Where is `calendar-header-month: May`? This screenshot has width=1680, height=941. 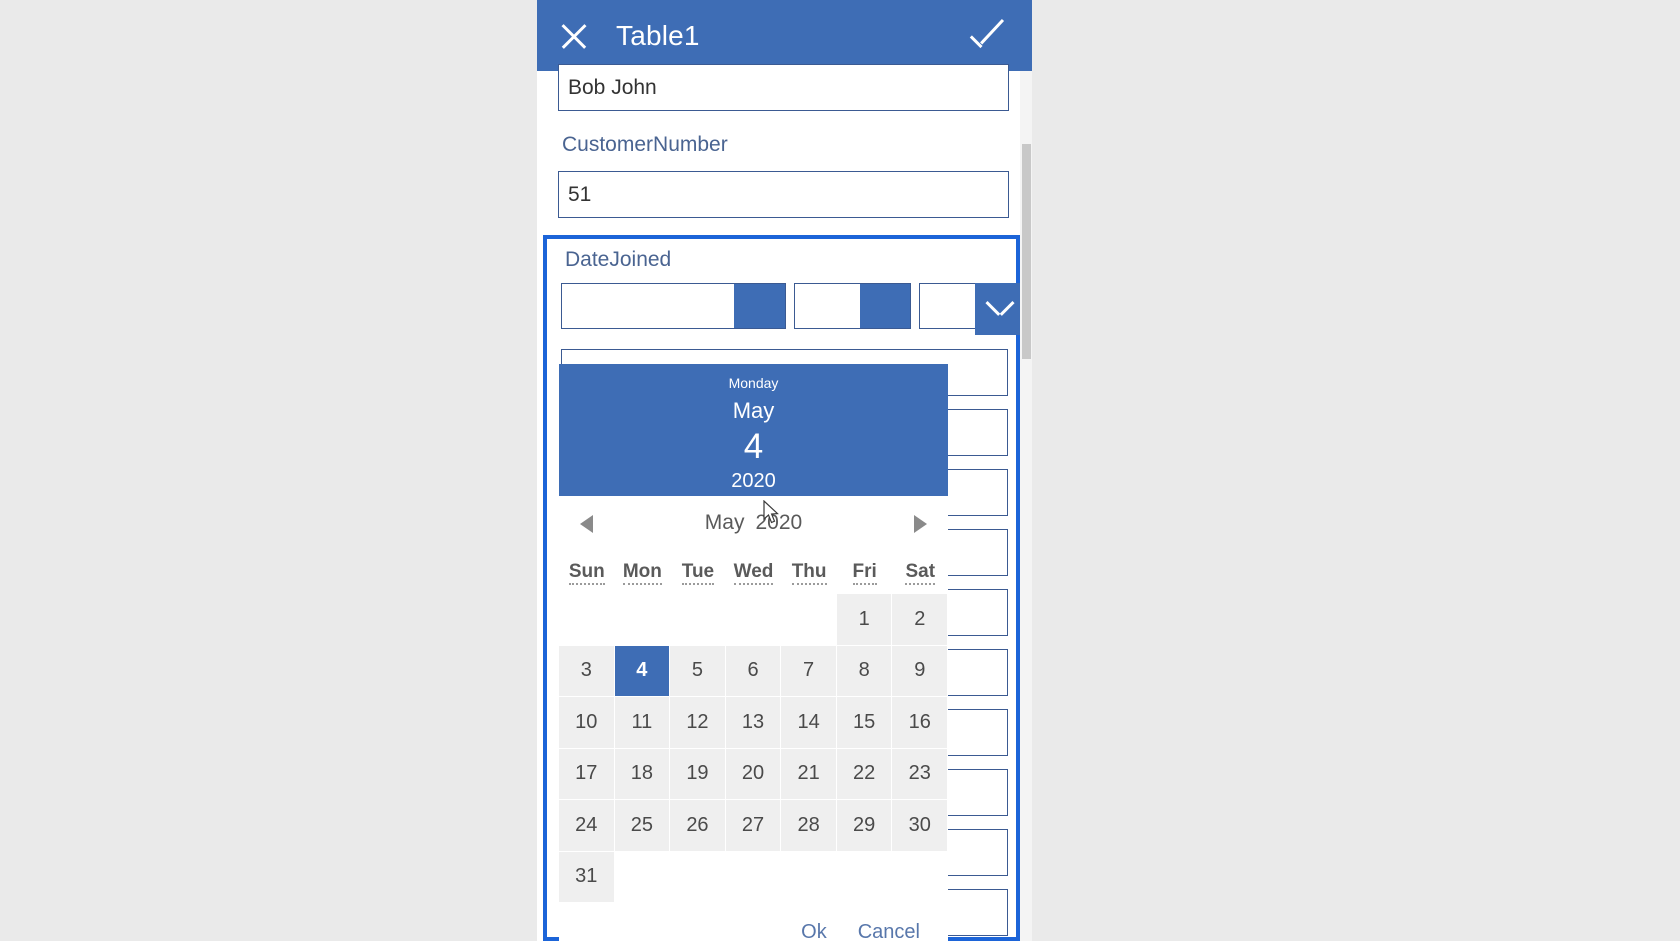
calendar-header-month: May is located at coordinates (753, 410).